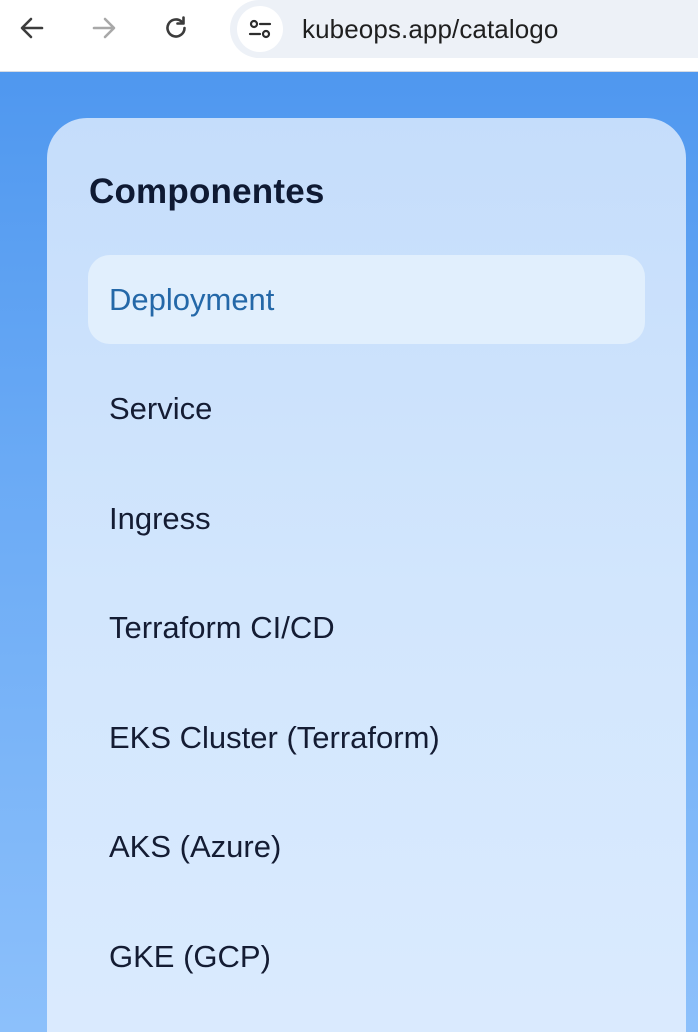 The height and width of the screenshot is (1032, 698). I want to click on address-bar: kubeops.app/catalogo, so click(464, 29).